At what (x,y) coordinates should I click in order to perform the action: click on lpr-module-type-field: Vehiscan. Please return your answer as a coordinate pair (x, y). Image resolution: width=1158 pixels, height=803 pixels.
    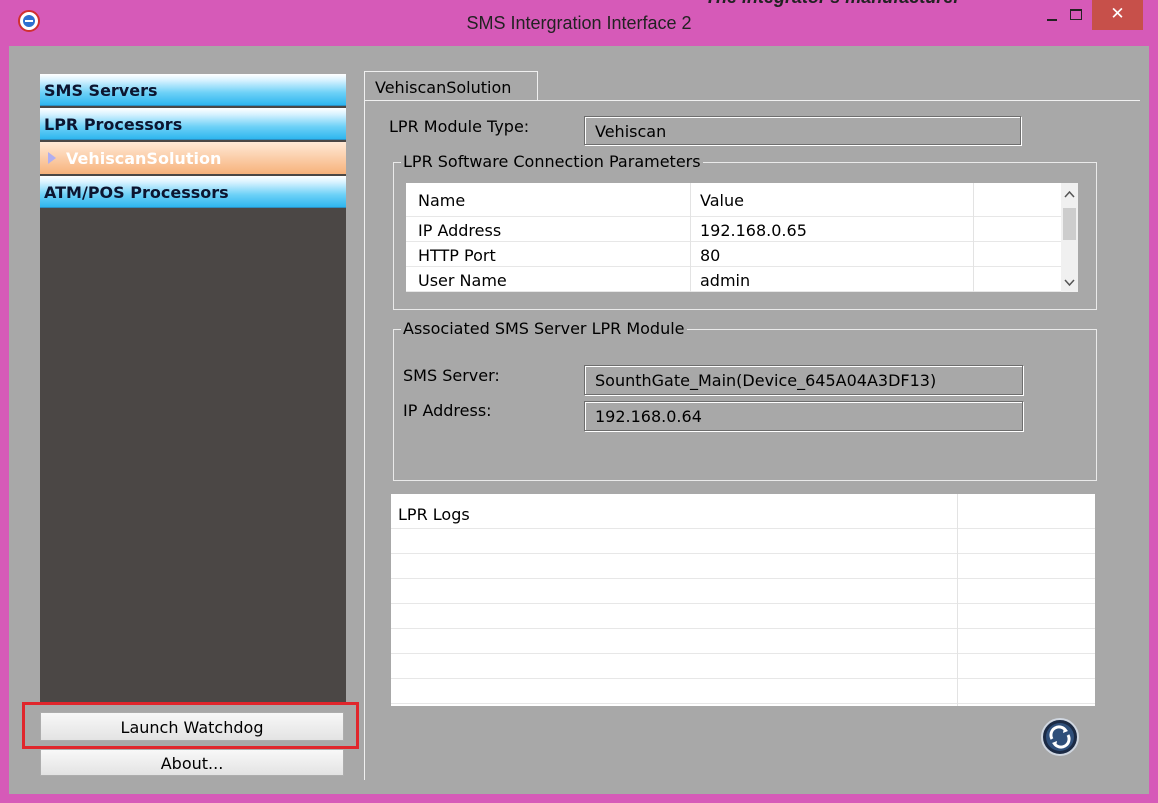
    Looking at the image, I should click on (802, 130).